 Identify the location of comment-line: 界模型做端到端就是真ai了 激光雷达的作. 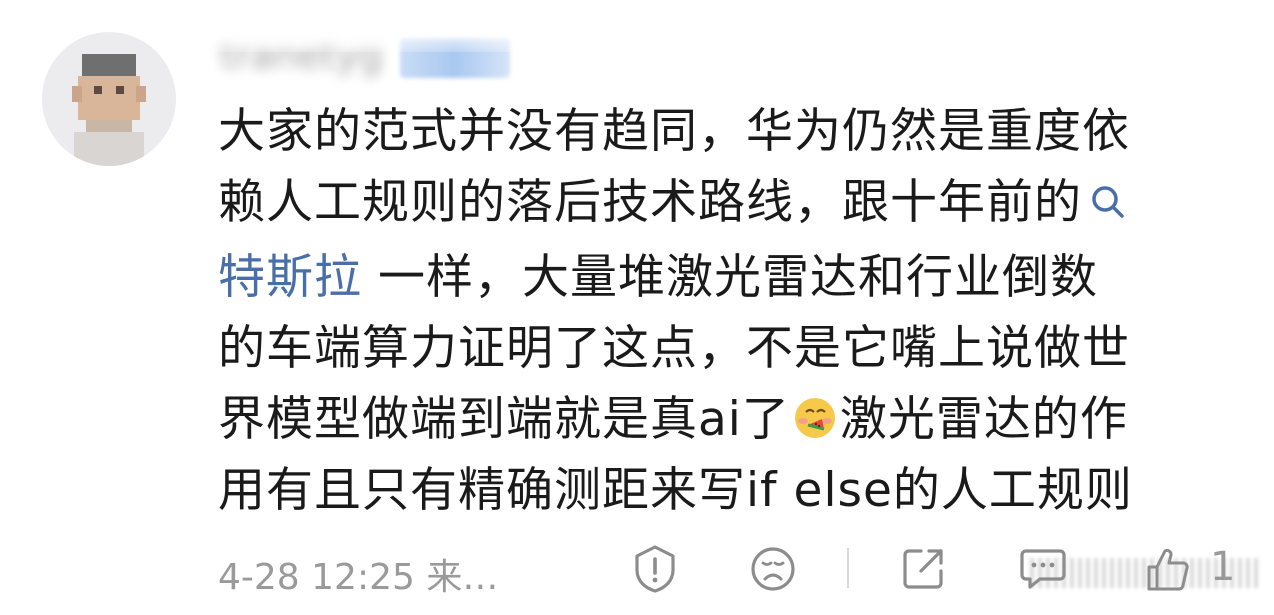
(723, 419).